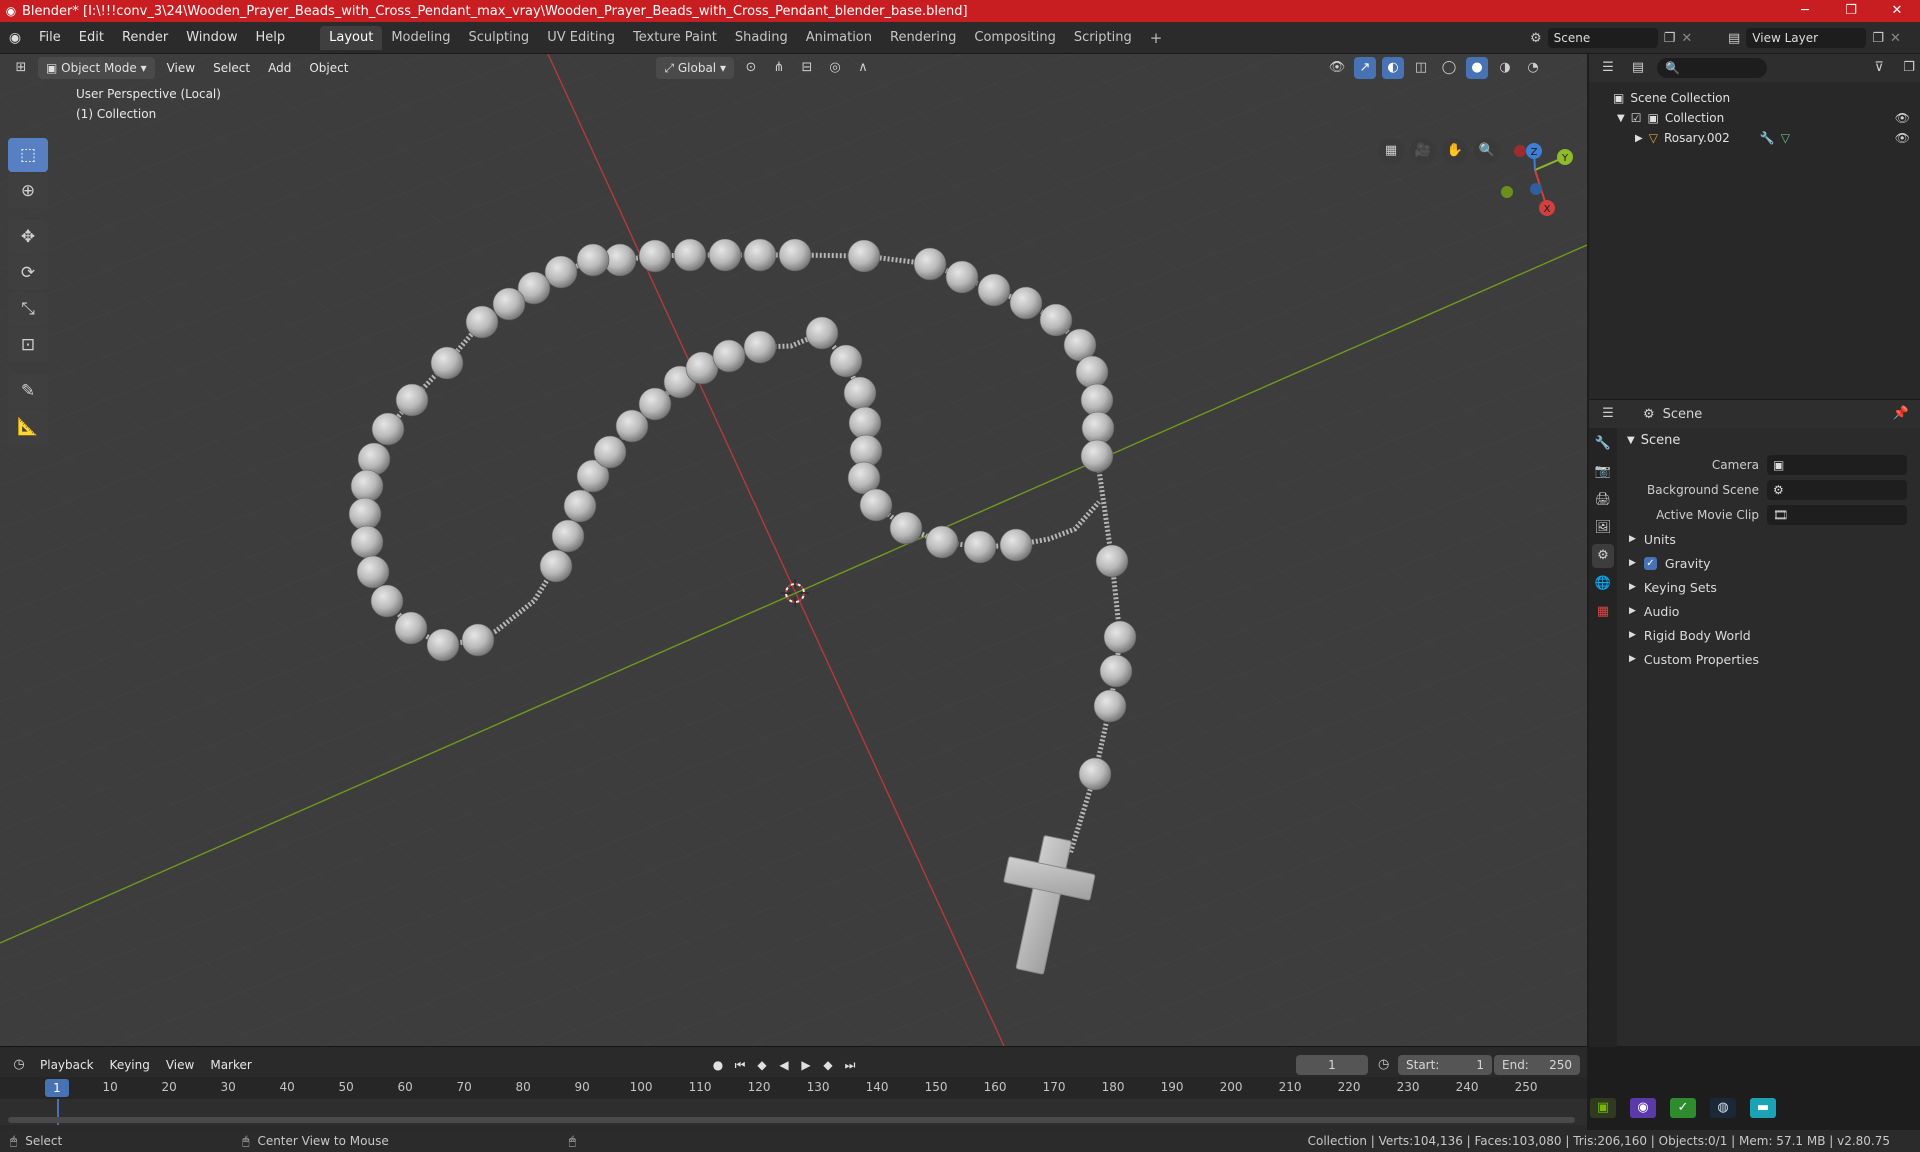  What do you see at coordinates (762, 1065) in the screenshot?
I see `prev-keyframe-icon: ◆` at bounding box center [762, 1065].